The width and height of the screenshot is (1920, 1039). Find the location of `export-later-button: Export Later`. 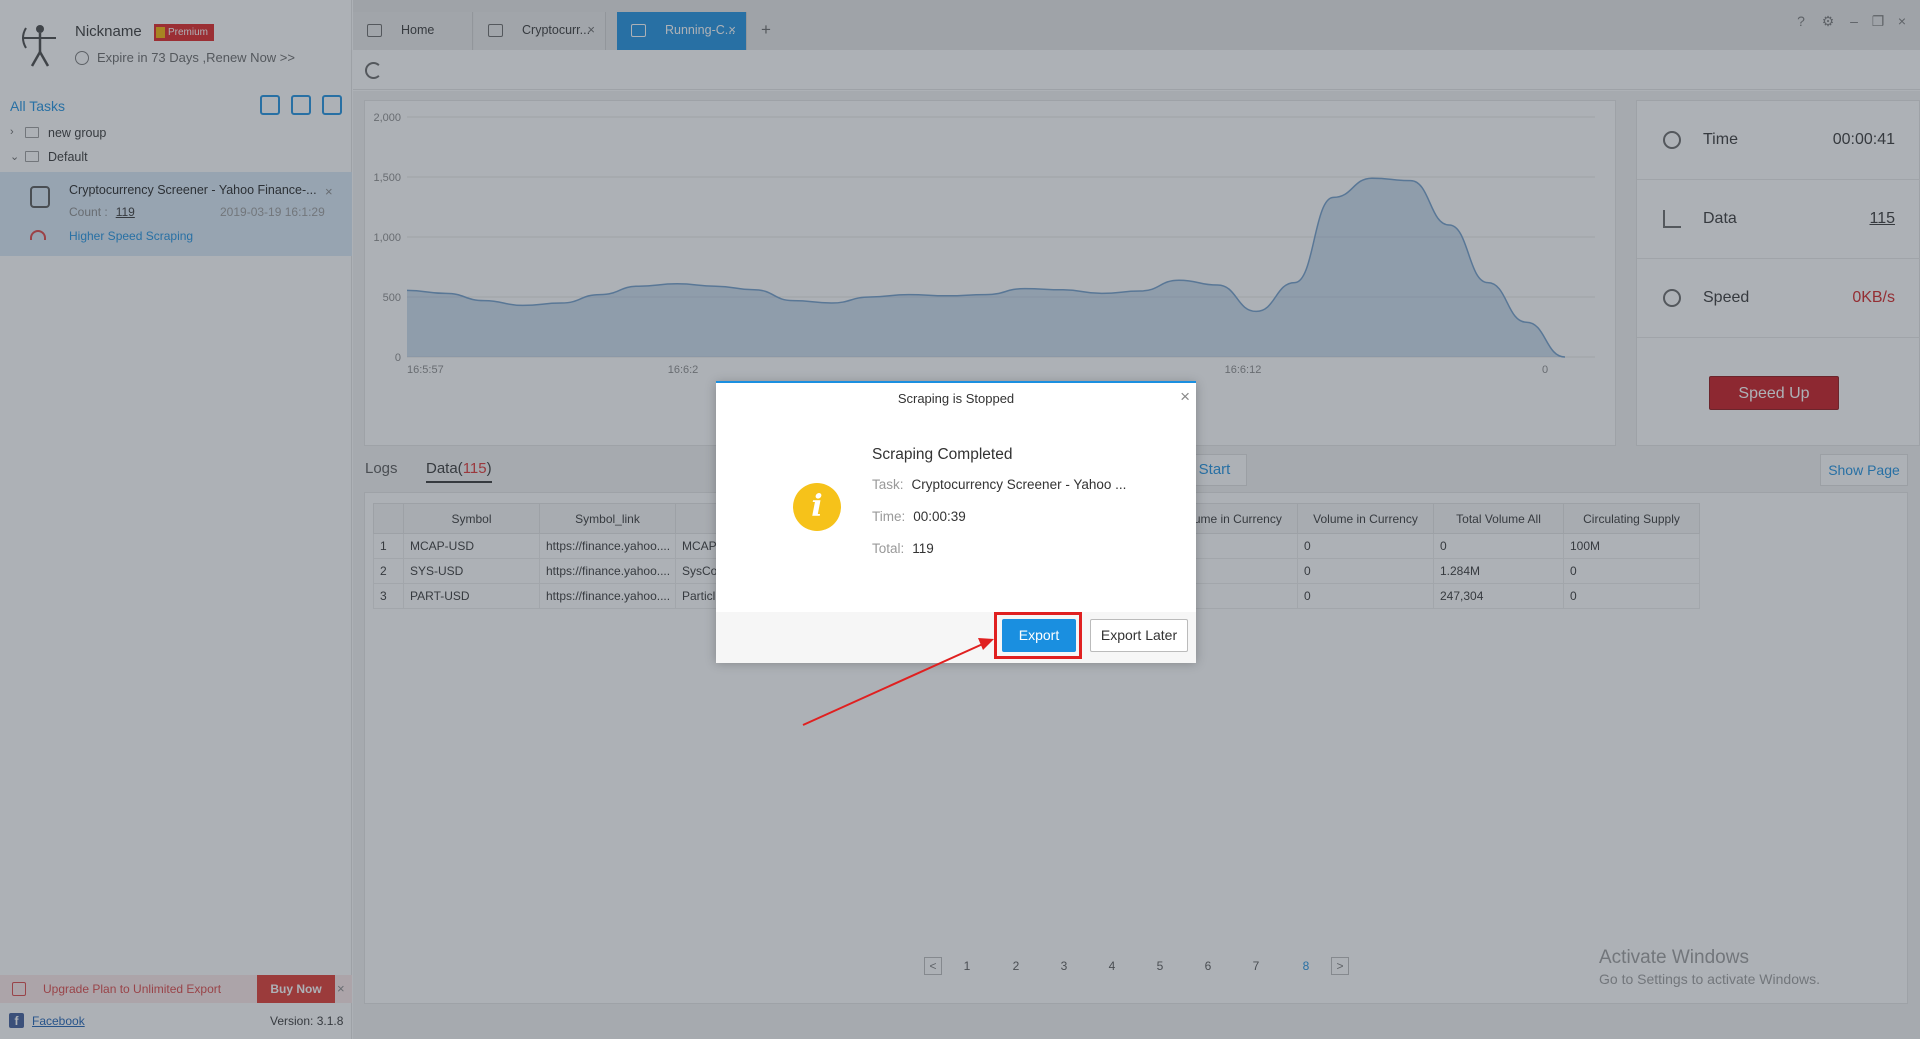

export-later-button: Export Later is located at coordinates (1139, 635).